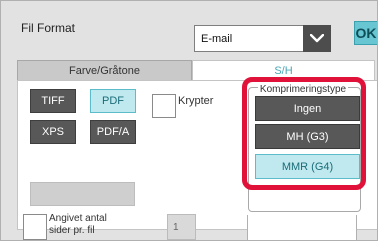 The width and height of the screenshot is (378, 241). What do you see at coordinates (217, 39) in the screenshot?
I see `format-select-value: E-mail` at bounding box center [217, 39].